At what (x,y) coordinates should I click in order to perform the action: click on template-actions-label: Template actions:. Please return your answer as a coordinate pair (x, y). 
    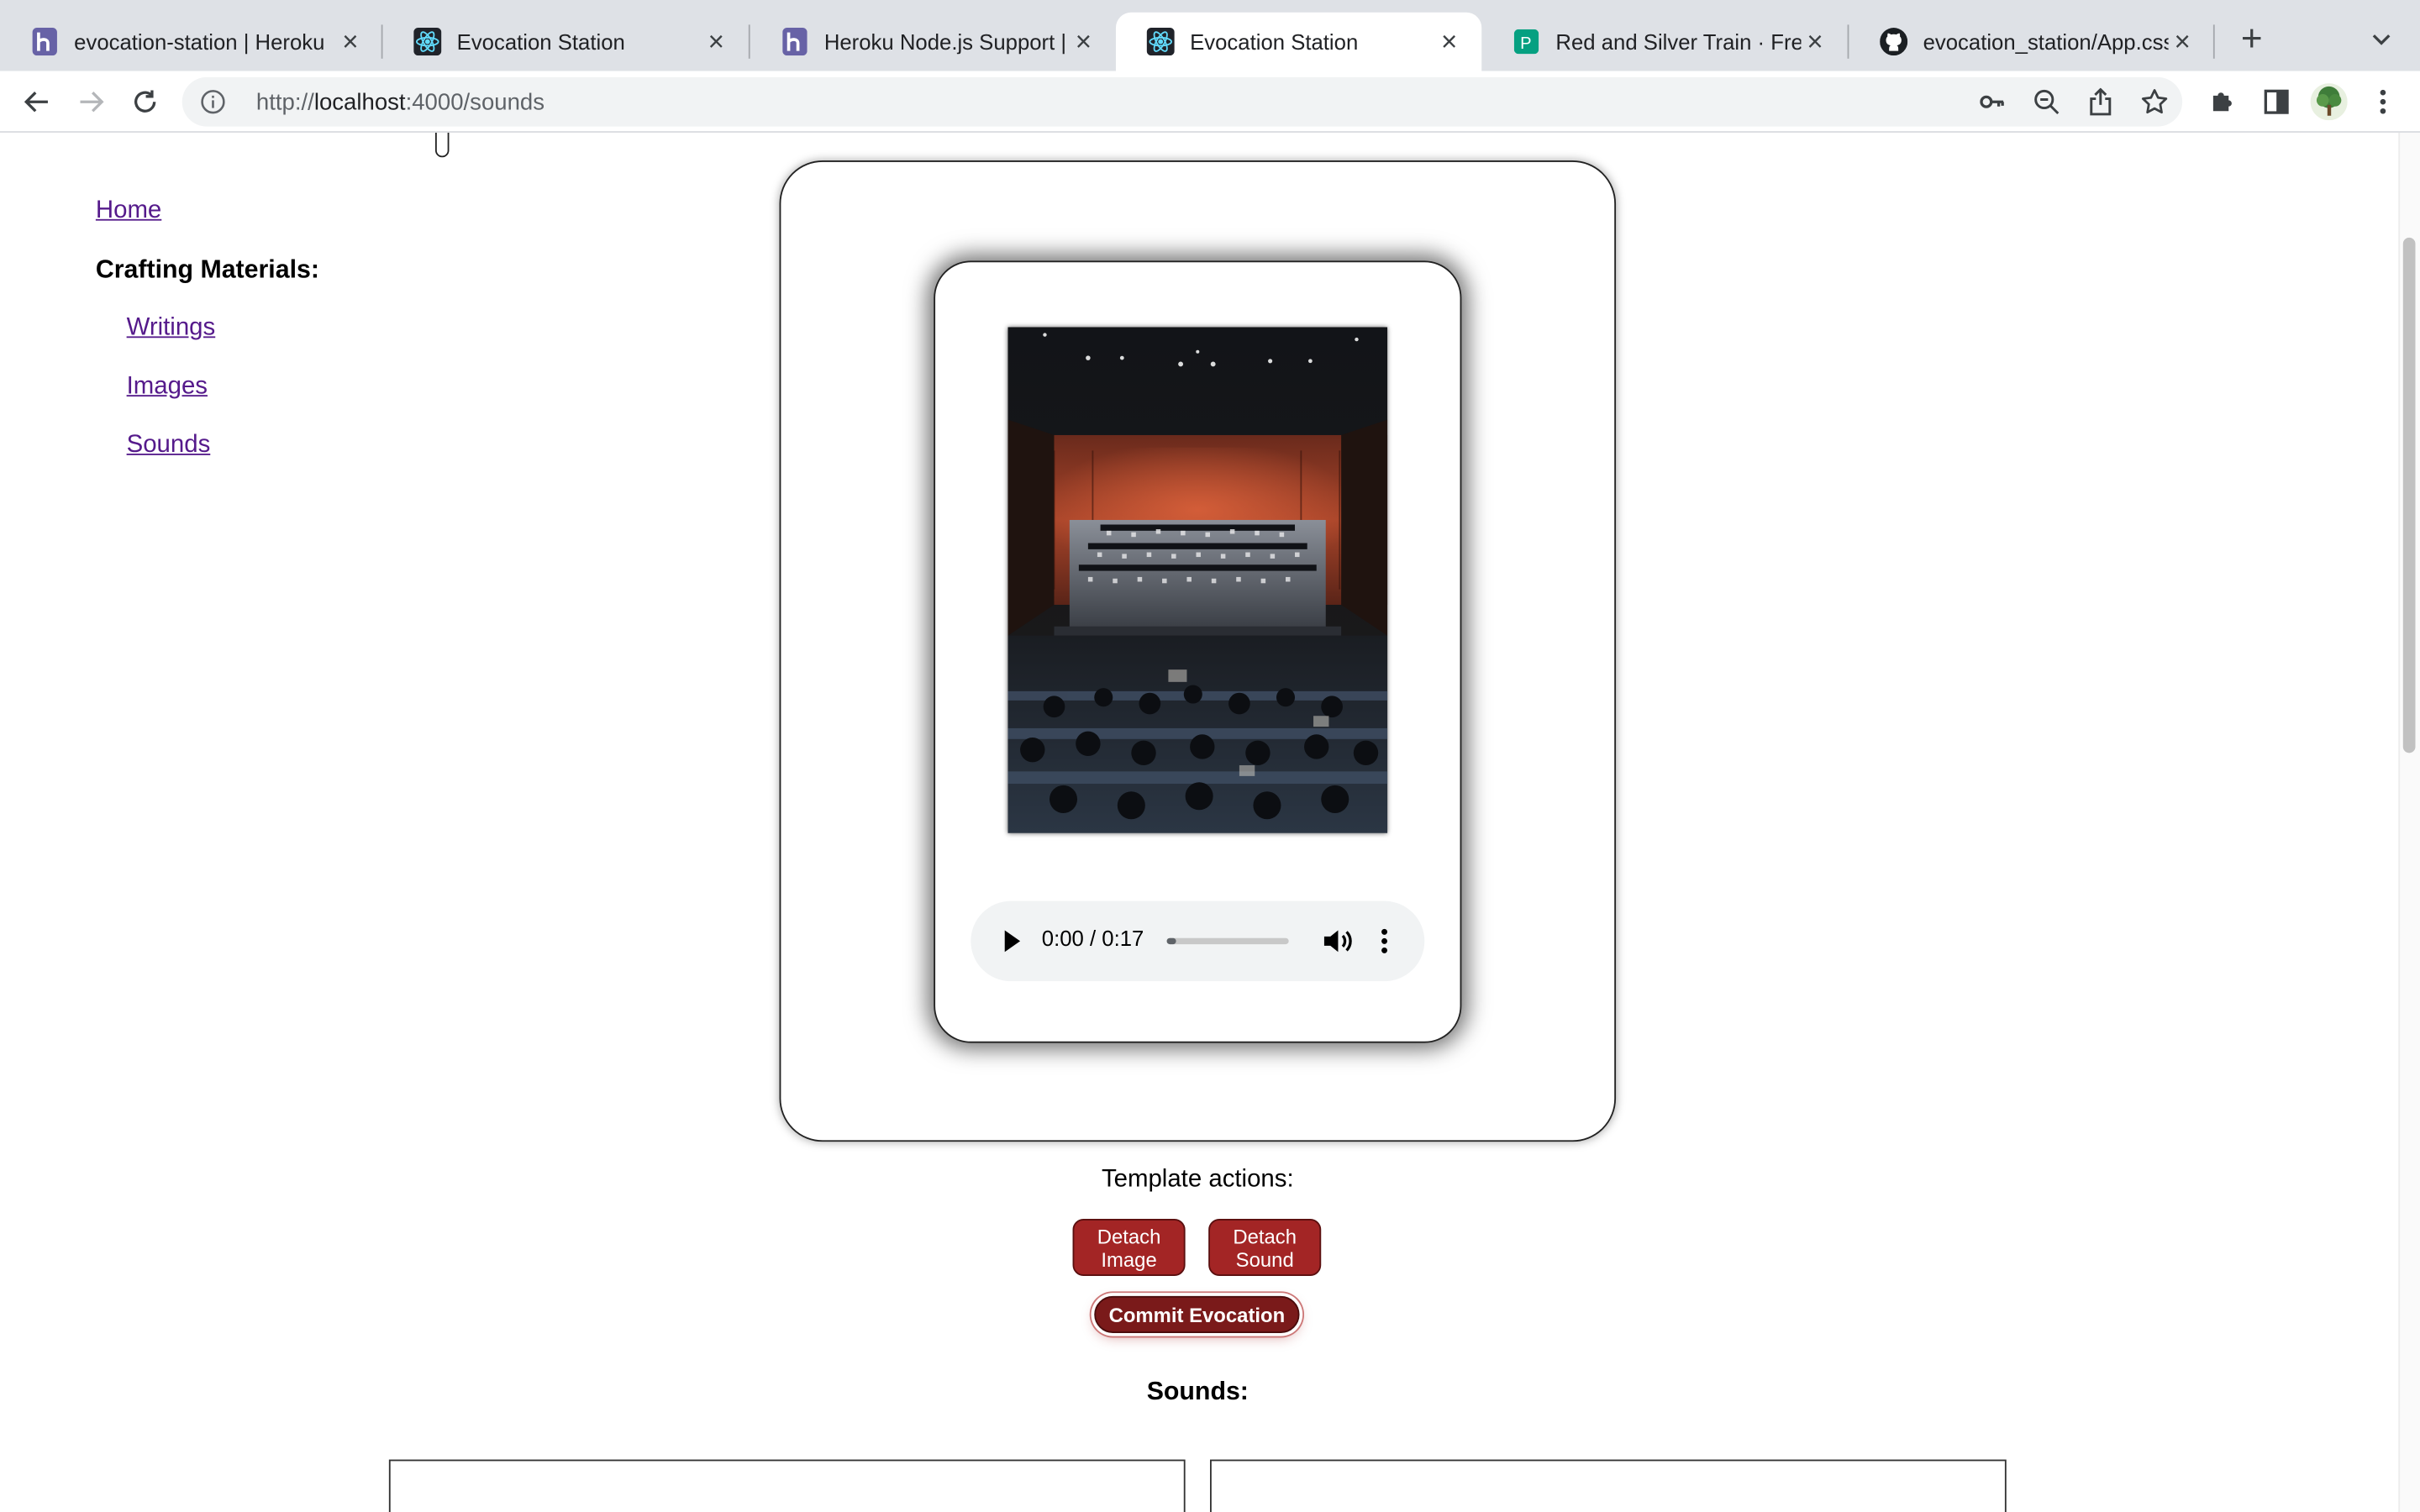
    Looking at the image, I should click on (1197, 1179).